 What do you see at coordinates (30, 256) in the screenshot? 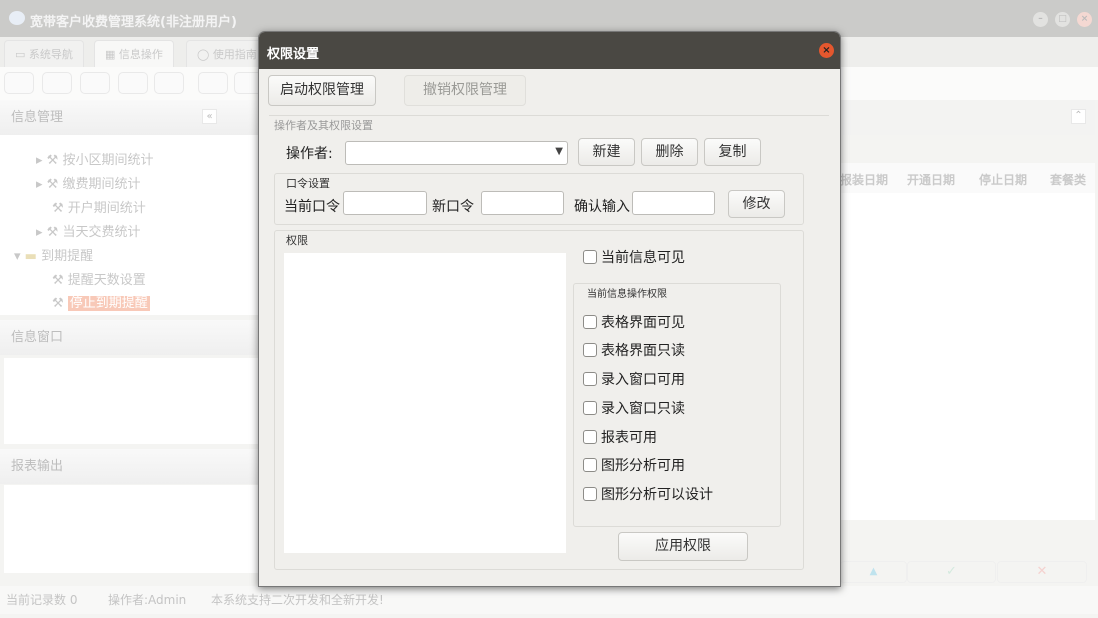
I see `folder-icon: ▬` at bounding box center [30, 256].